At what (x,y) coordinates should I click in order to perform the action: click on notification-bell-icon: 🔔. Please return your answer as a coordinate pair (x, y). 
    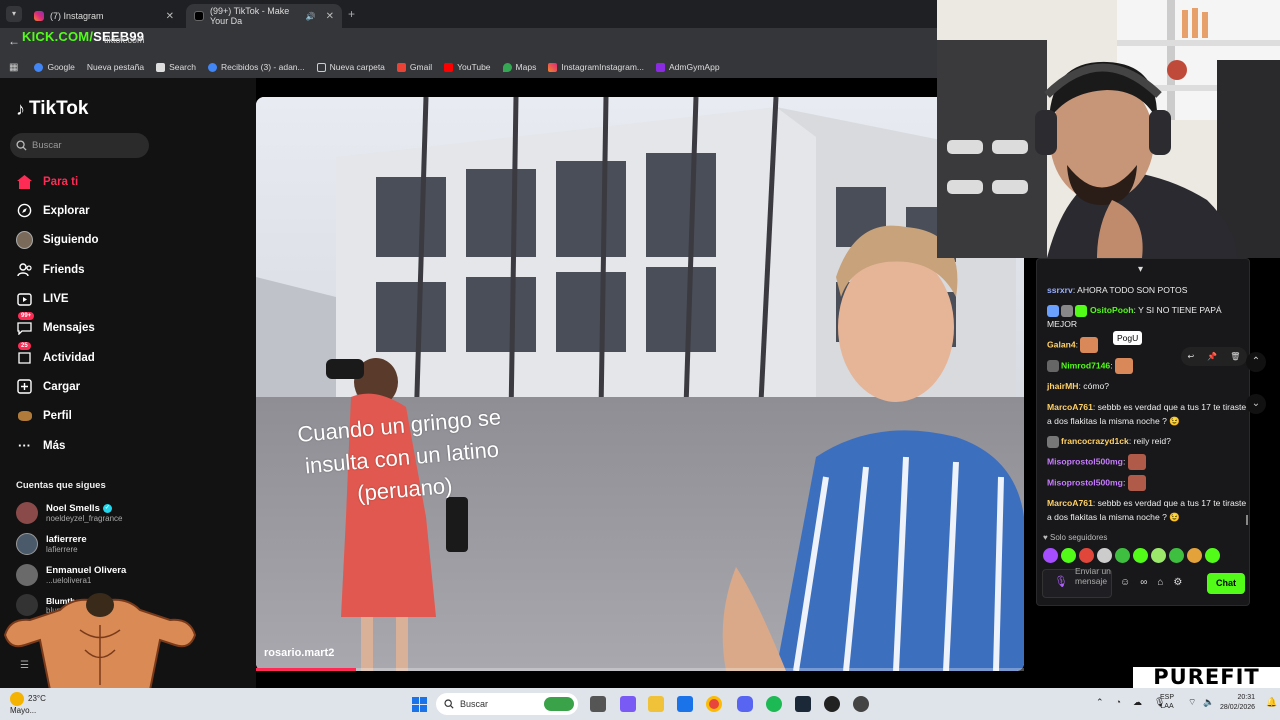
    Looking at the image, I should click on (1271, 702).